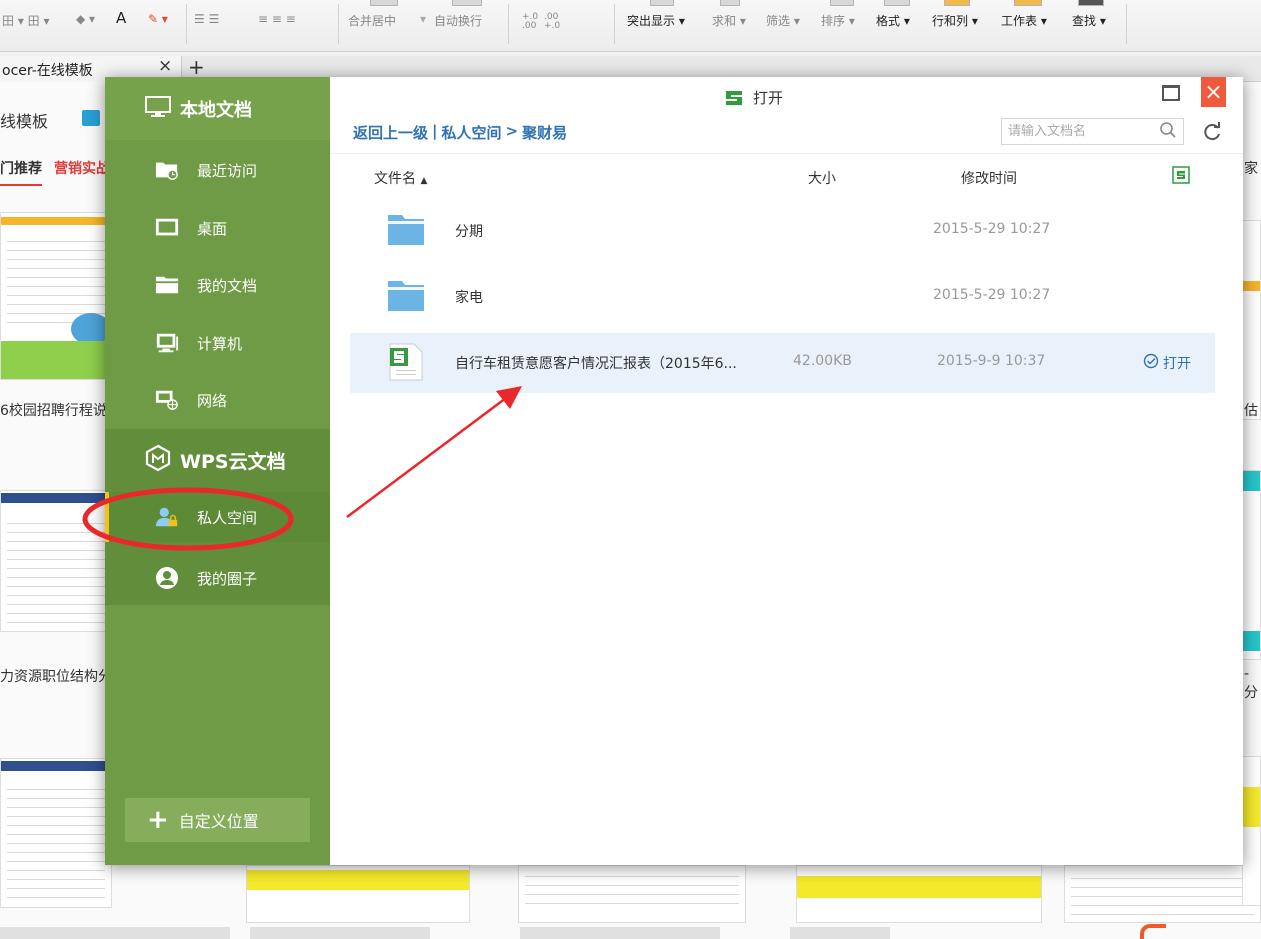 This screenshot has height=939, width=1261. Describe the element at coordinates (302, 468) in the screenshot. I see `annotation-overlay` at that location.